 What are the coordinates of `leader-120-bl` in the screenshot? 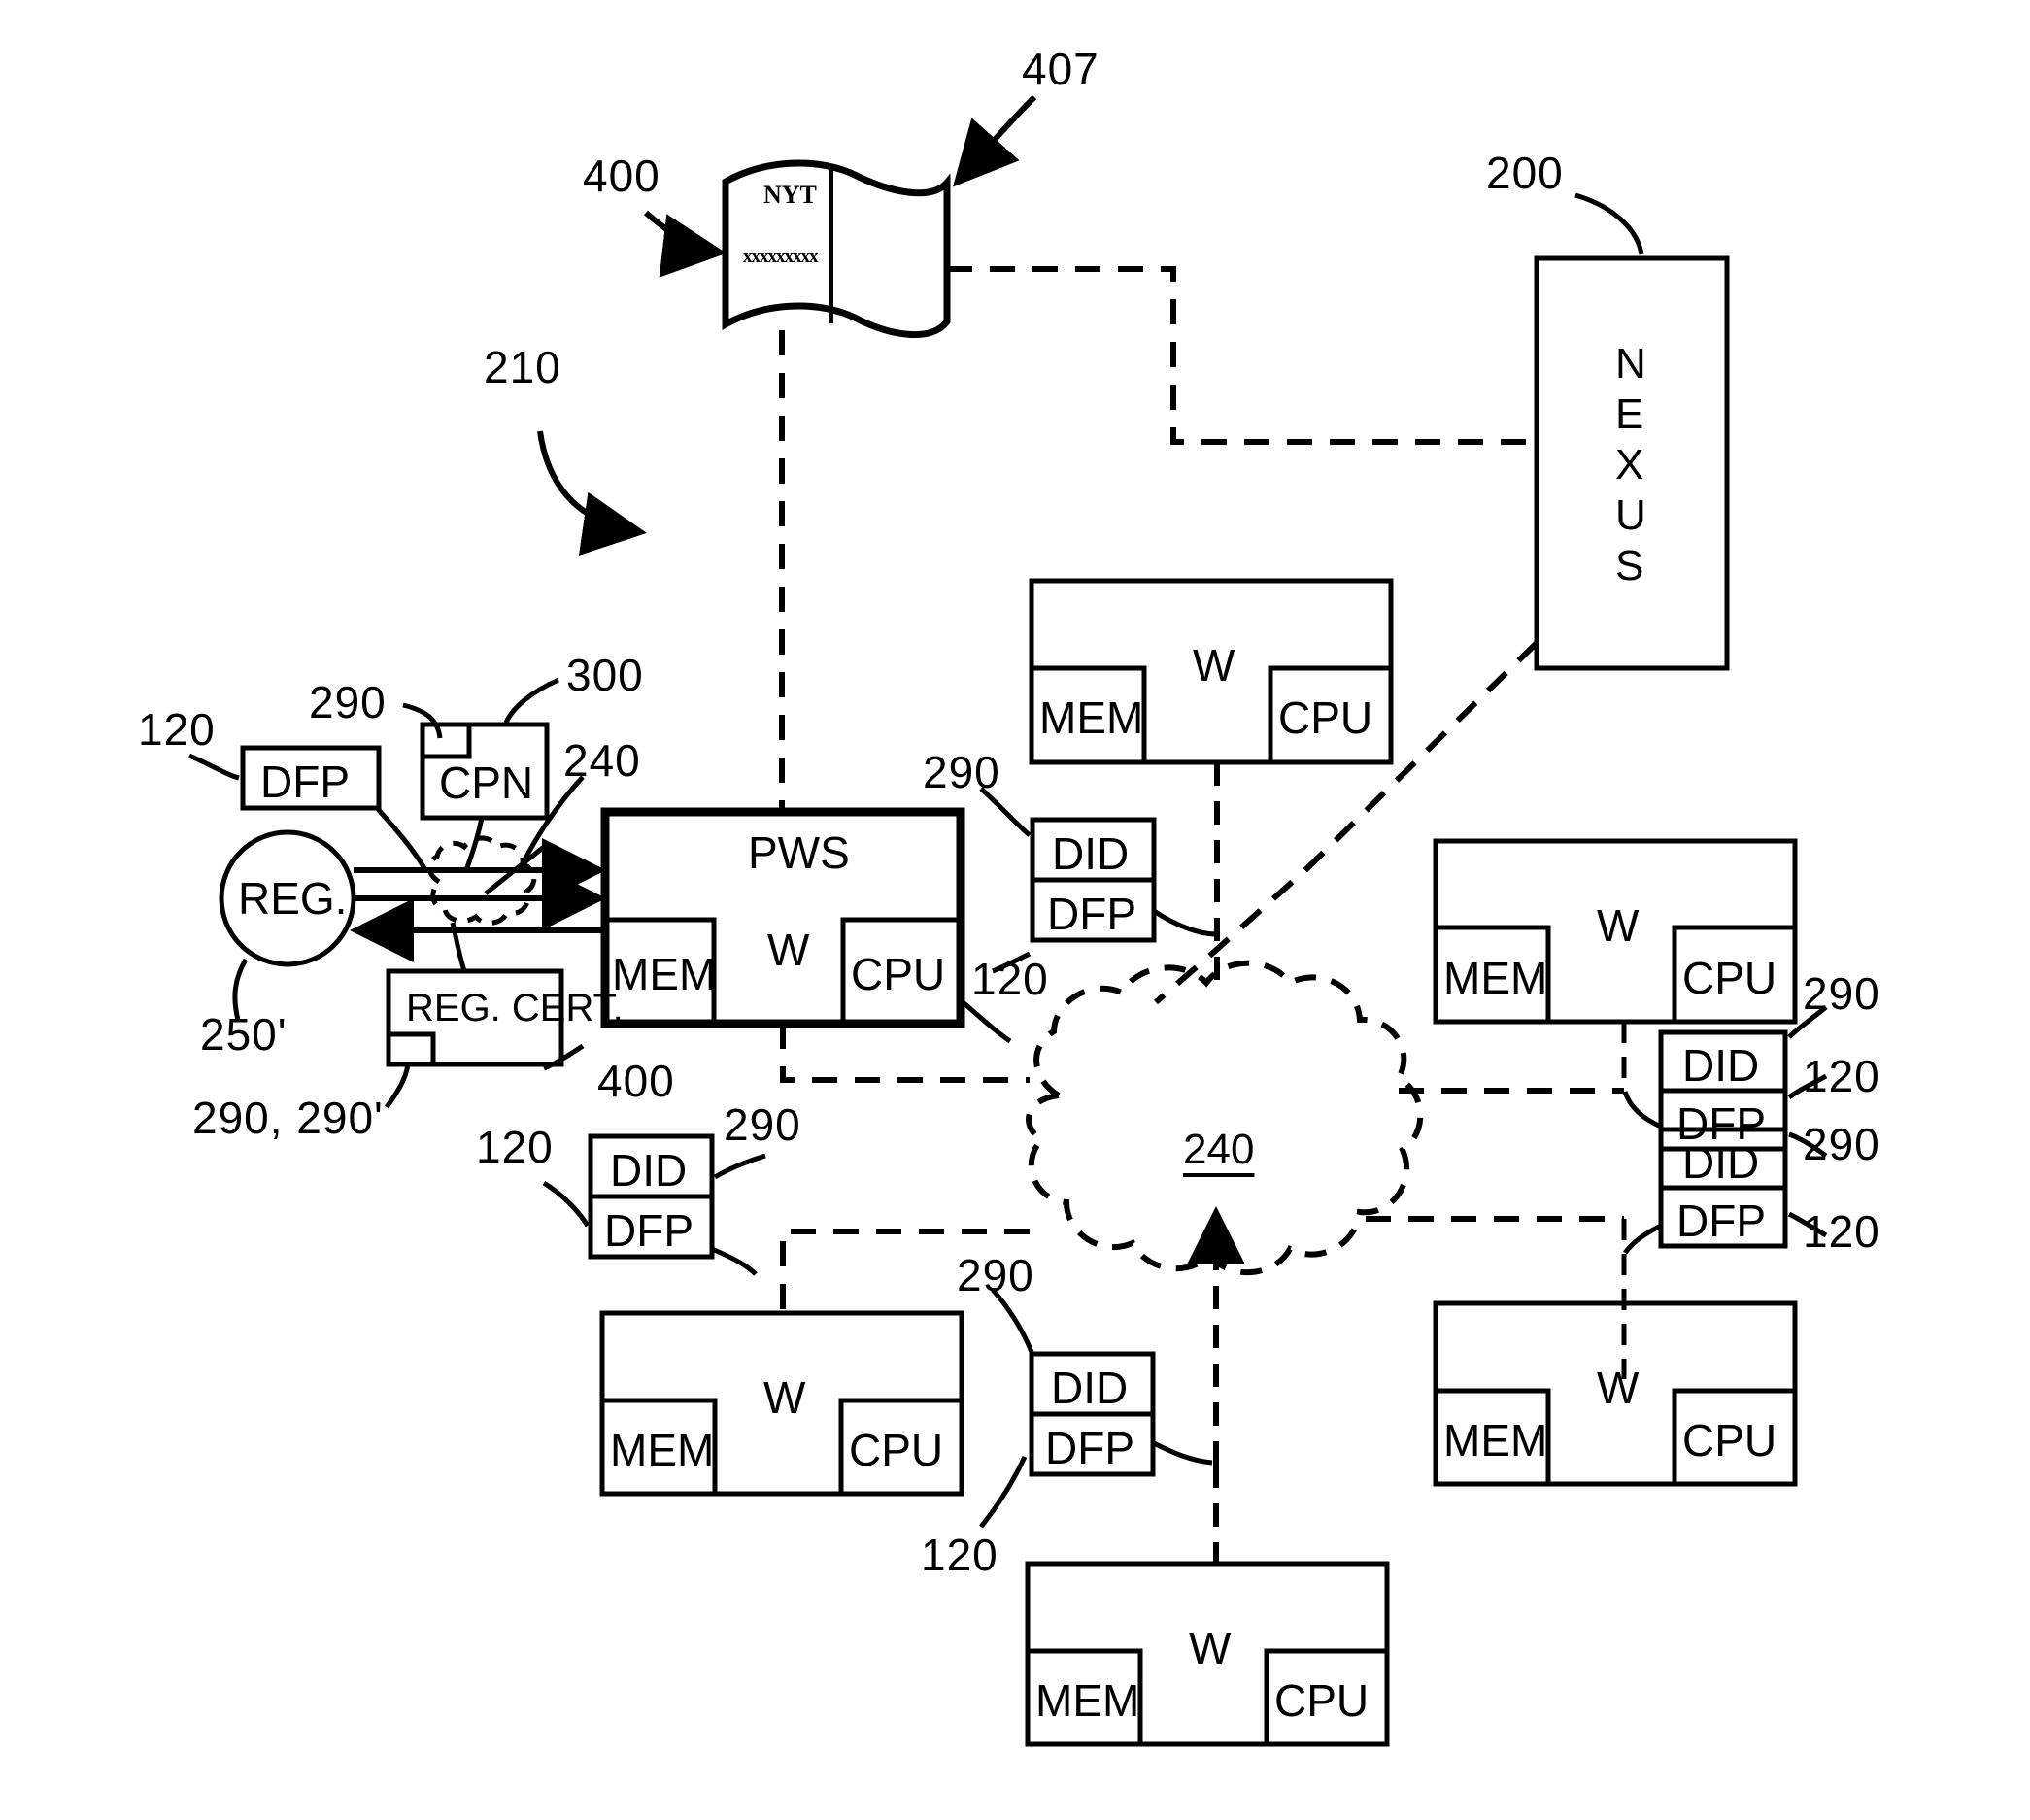 It's located at (566, 1204).